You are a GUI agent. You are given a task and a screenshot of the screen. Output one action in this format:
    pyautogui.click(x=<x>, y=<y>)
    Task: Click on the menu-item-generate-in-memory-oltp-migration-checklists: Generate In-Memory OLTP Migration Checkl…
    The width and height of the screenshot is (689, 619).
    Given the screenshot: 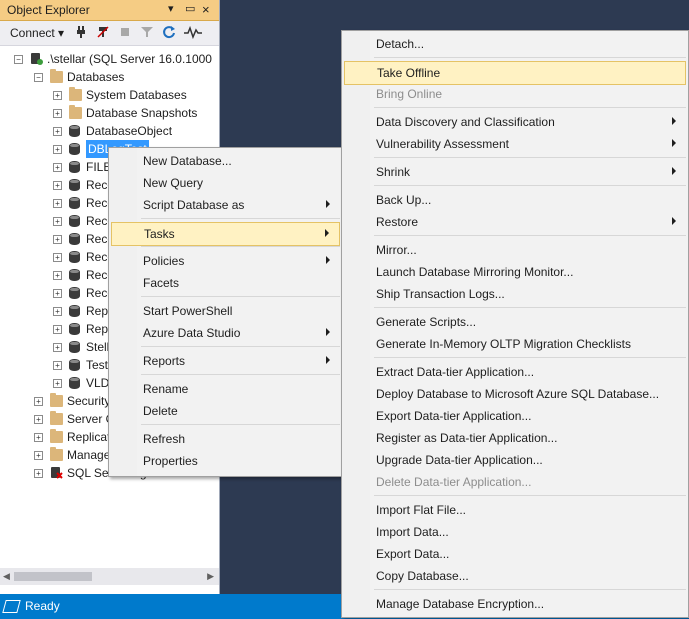 What is the action you would take?
    pyautogui.click(x=515, y=344)
    